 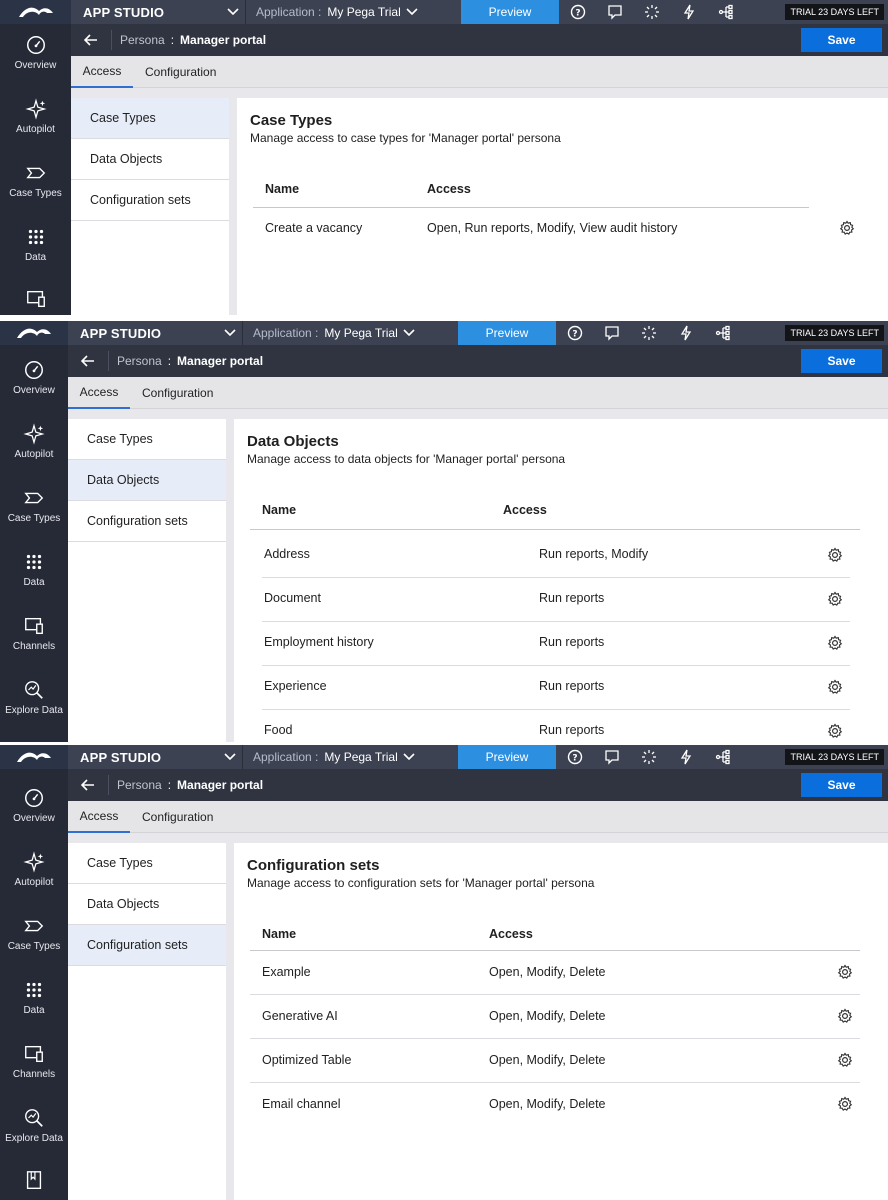 I want to click on devices-icon, so click(x=35, y=299).